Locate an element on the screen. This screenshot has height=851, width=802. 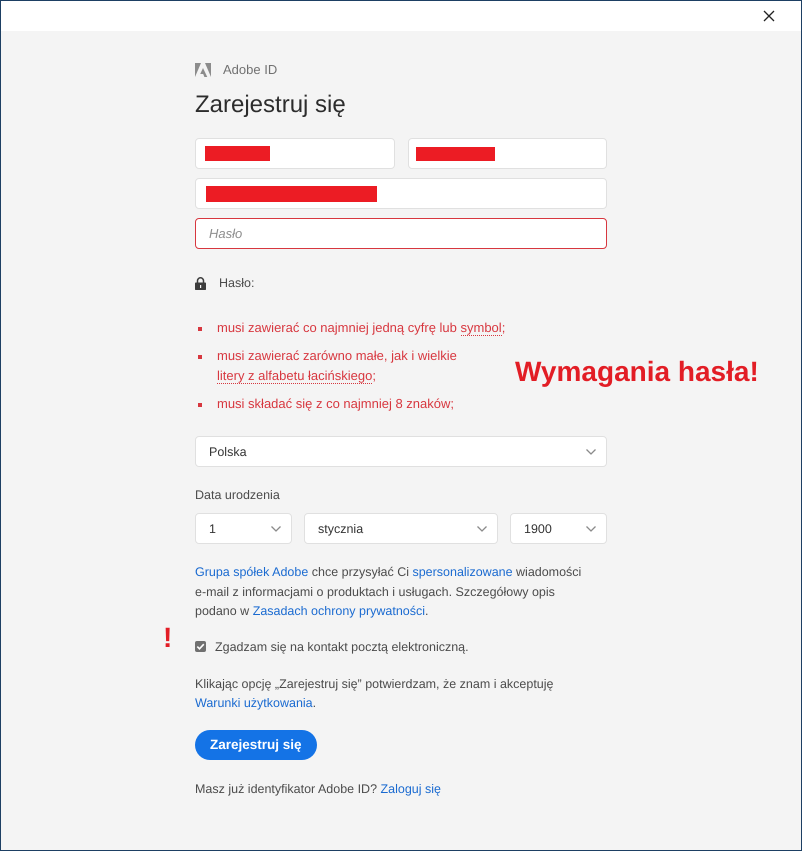
month-select: stycznia is located at coordinates (401, 528).